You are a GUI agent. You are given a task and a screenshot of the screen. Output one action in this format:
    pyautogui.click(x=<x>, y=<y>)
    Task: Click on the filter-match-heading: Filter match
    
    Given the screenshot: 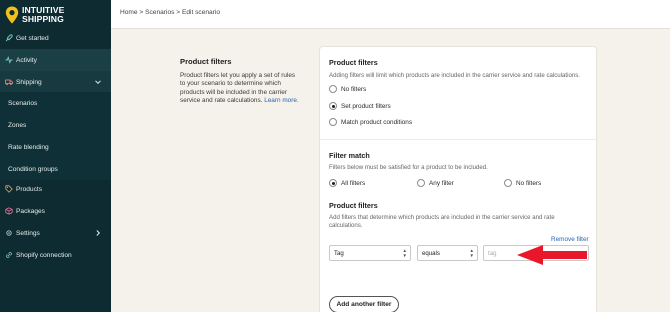 What is the action you would take?
    pyautogui.click(x=349, y=155)
    